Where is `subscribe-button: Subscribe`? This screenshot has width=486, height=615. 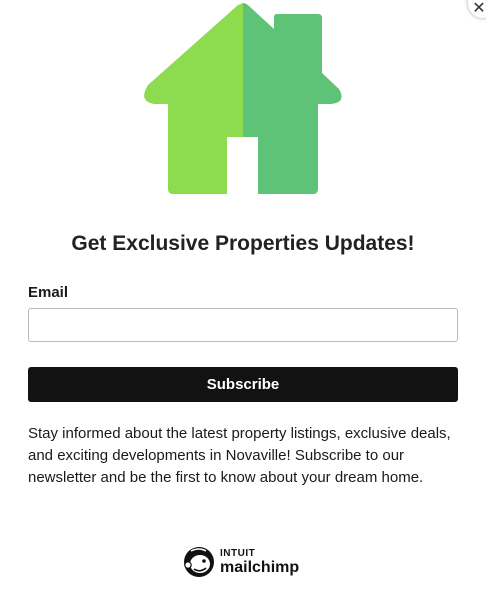 subscribe-button: Subscribe is located at coordinates (243, 384).